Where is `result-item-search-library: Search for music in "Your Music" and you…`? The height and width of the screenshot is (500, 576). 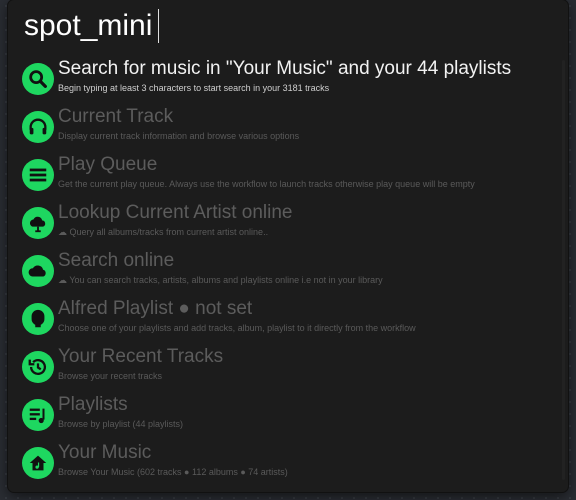 result-item-search-library: Search for music in "Your Music" and you… is located at coordinates (288, 78).